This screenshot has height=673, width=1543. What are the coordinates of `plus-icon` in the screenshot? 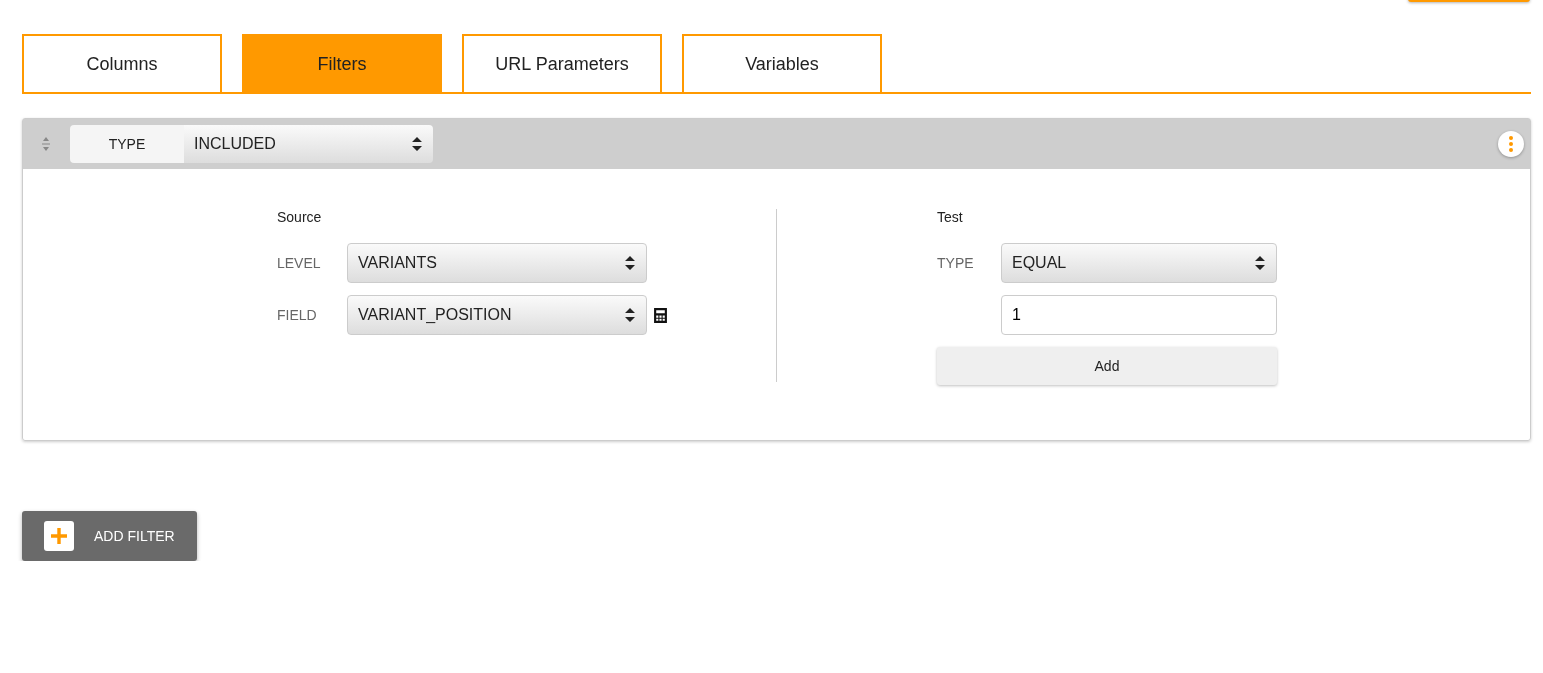 It's located at (59, 536).